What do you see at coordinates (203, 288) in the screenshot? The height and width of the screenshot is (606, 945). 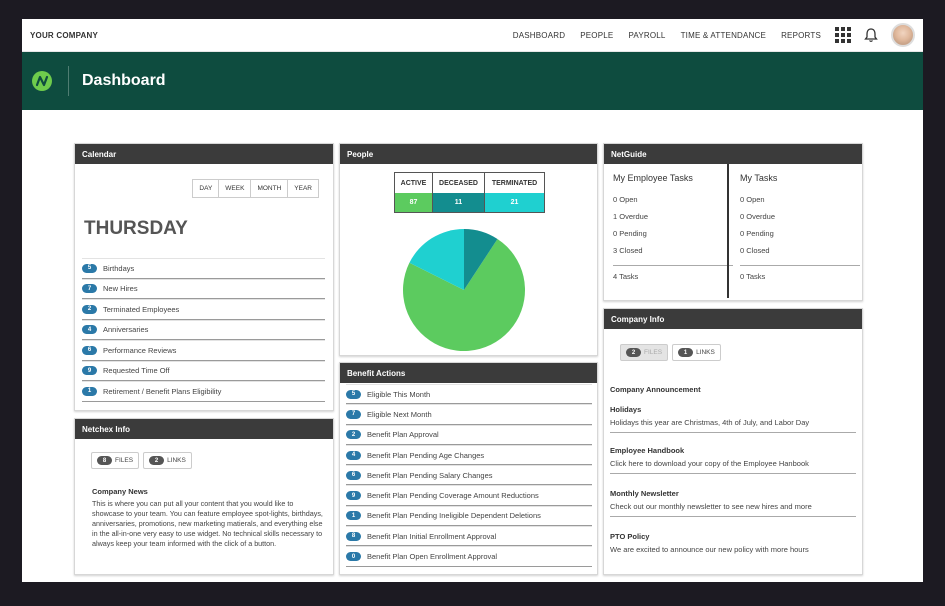 I see `list-item: 7 New Hires` at bounding box center [203, 288].